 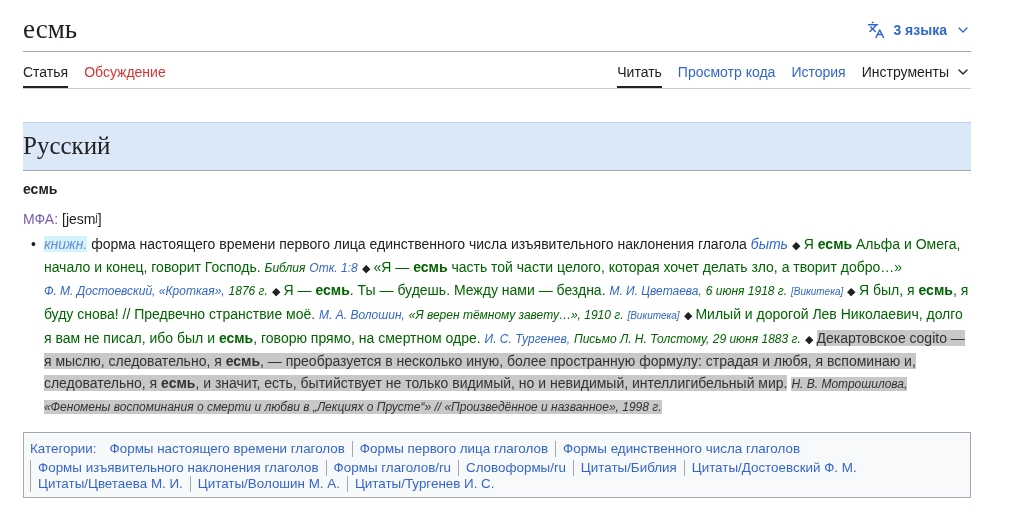 What do you see at coordinates (726, 70) in the screenshot?
I see `view-tab: Просмотр кода` at bounding box center [726, 70].